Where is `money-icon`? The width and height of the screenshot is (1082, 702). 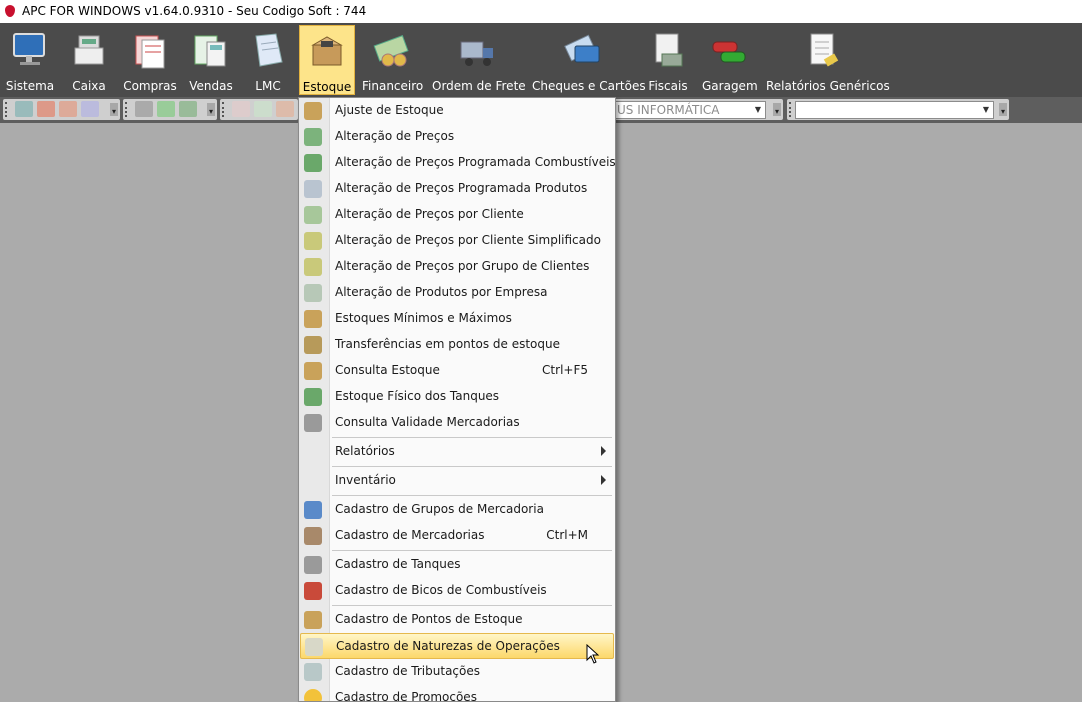
money-icon is located at coordinates (391, 51).